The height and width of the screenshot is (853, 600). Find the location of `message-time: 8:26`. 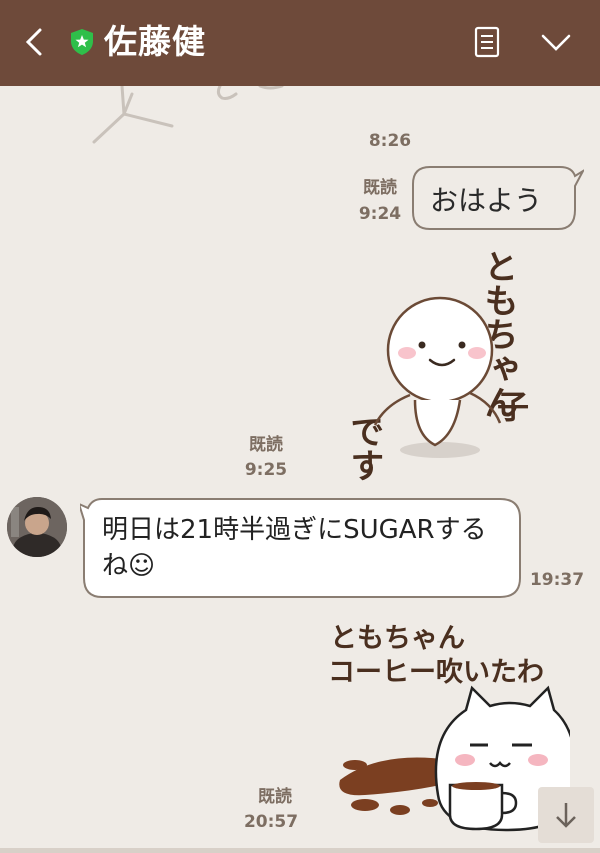

message-time: 8:26 is located at coordinates (390, 141).